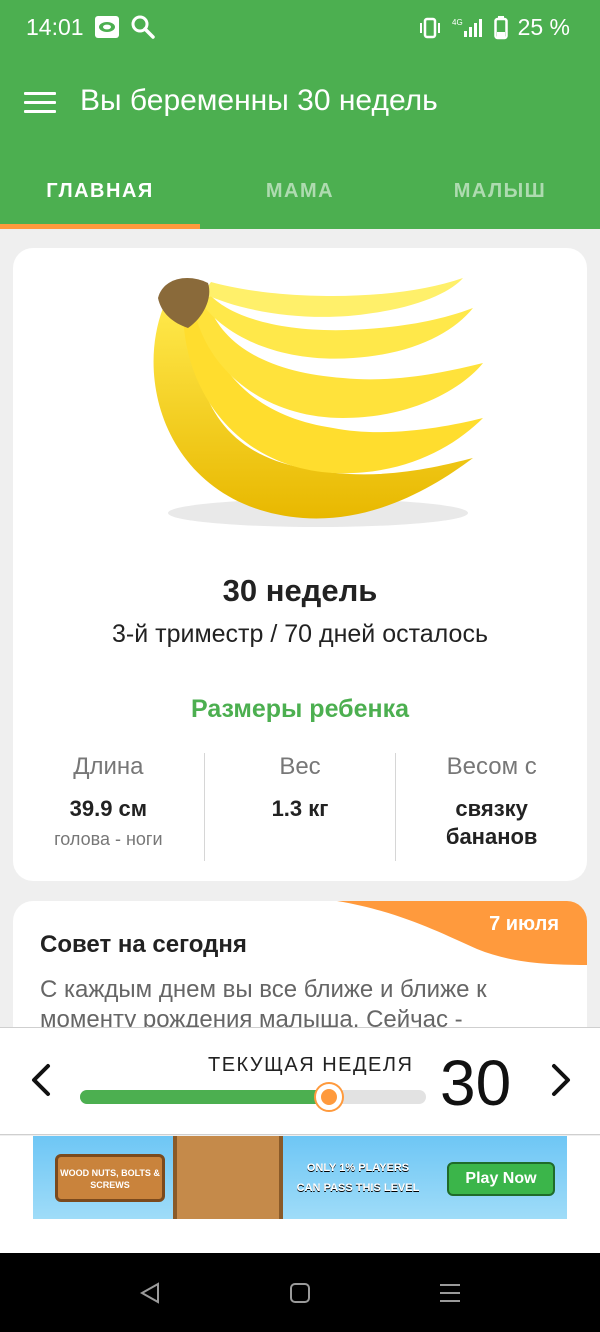 Image resolution: width=600 pixels, height=1332 pixels. I want to click on week-slider, so click(253, 1097).